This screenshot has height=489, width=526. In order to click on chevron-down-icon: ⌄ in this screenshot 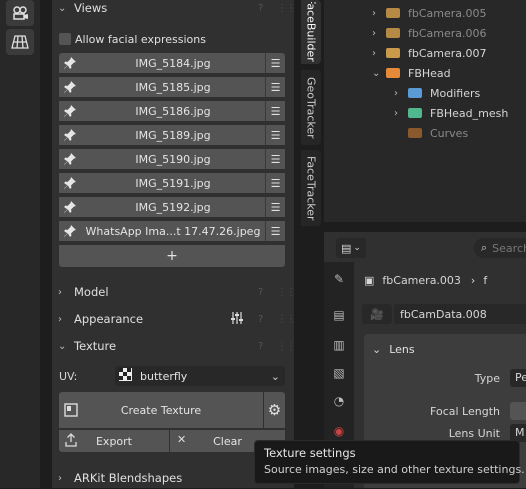, I will do `click(275, 376)`.